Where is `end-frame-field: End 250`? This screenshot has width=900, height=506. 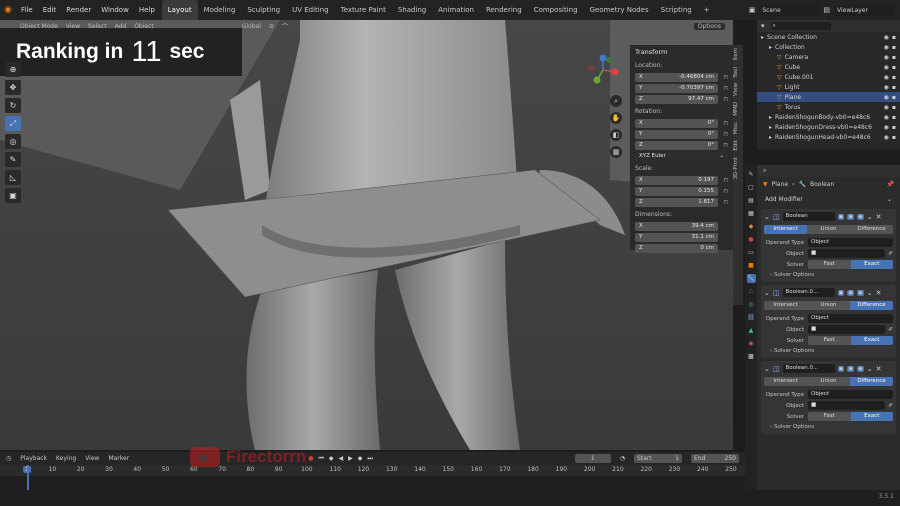
end-frame-field: End 250 is located at coordinates (715, 458).